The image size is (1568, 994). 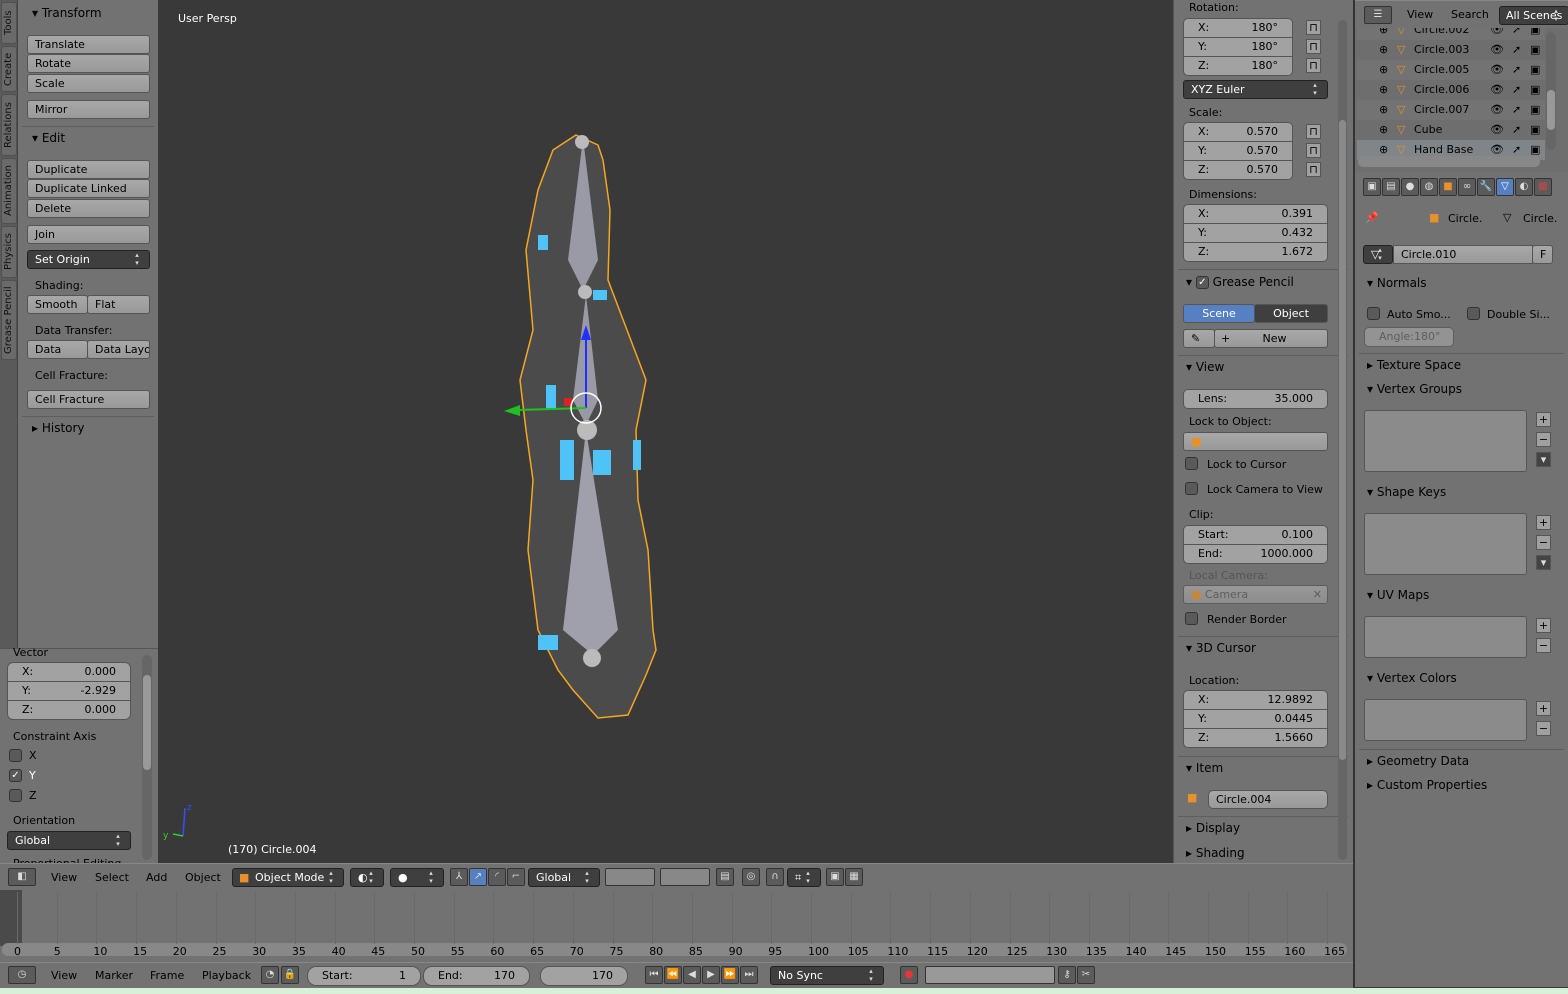 I want to click on editor-type-icon: ◷, so click(x=22, y=975).